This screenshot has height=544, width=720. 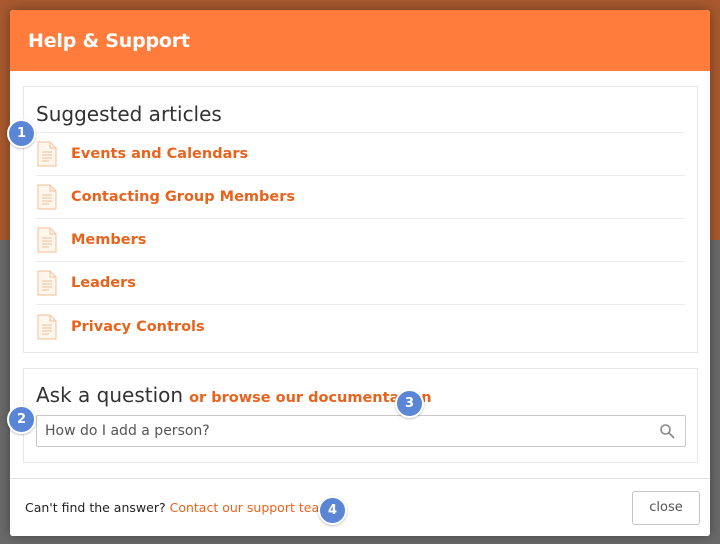 I want to click on article-item: Members, so click(x=360, y=240).